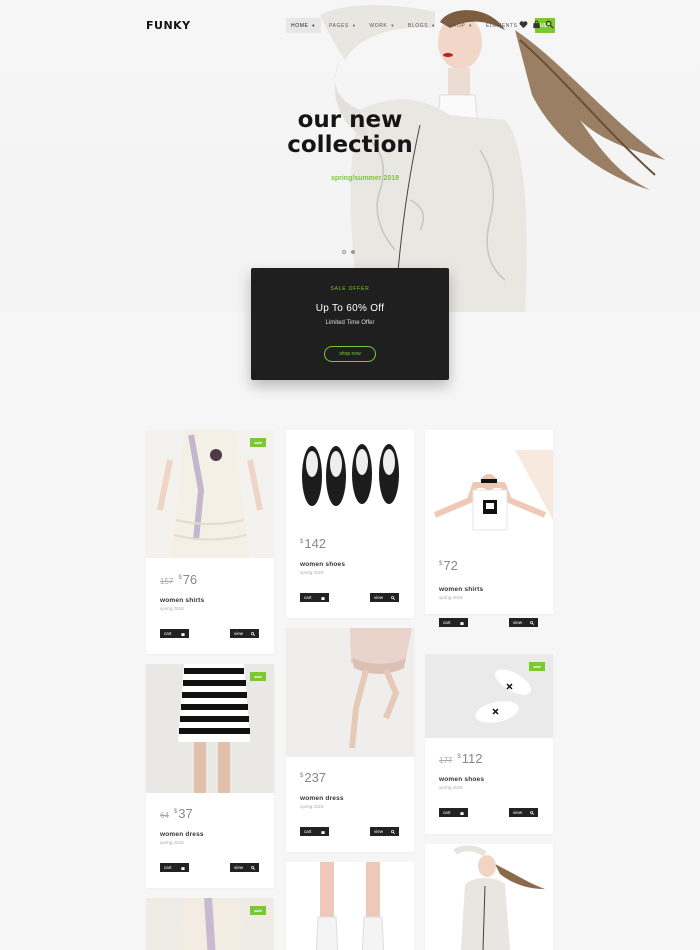 The image size is (700, 950). I want to click on model-jacket-image, so click(499, 897).